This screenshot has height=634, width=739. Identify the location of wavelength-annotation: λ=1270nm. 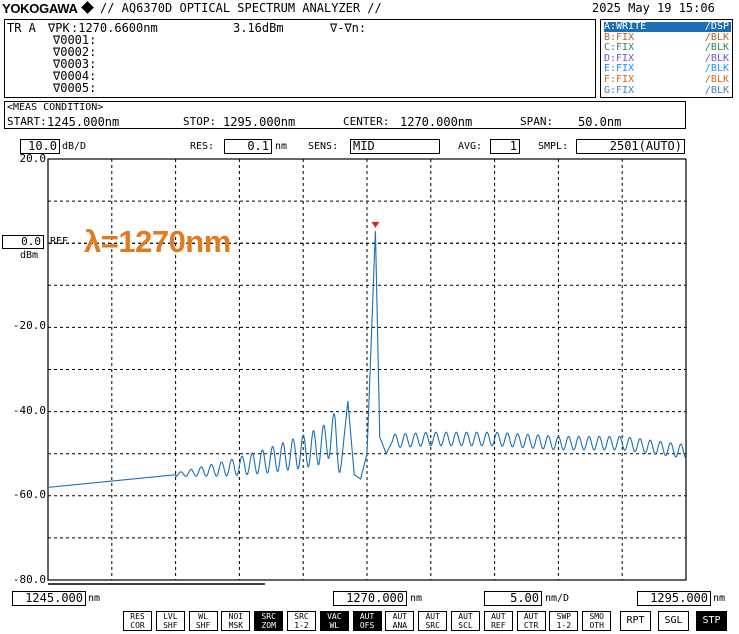
(157, 241).